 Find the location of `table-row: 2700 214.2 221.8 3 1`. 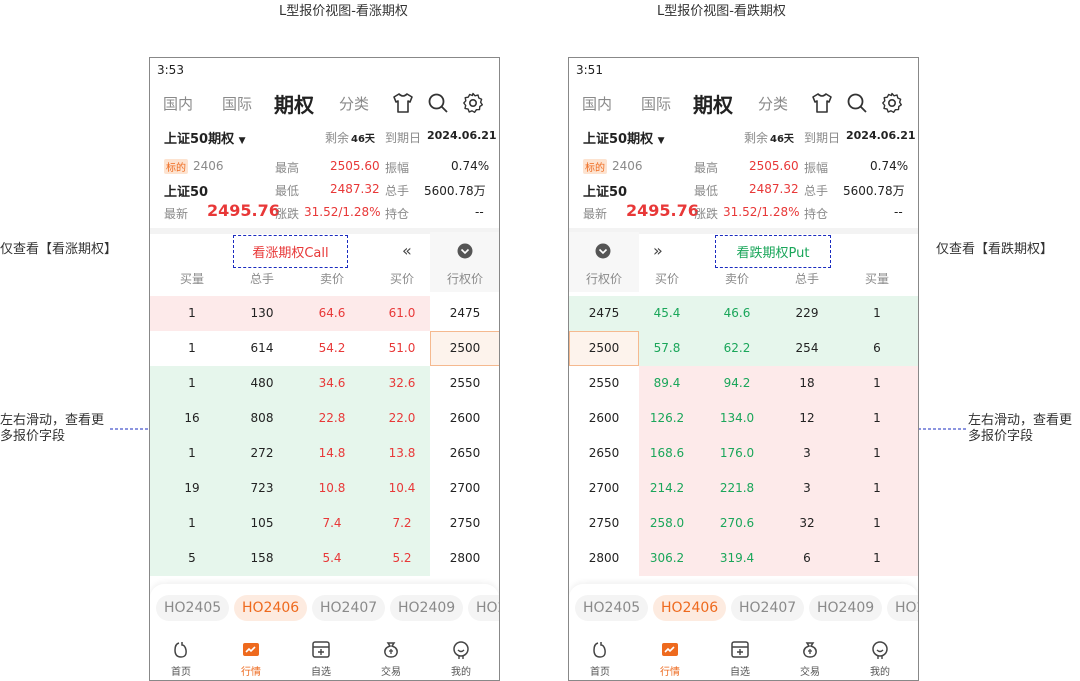

table-row: 2700 214.2 221.8 3 1 is located at coordinates (743, 488).